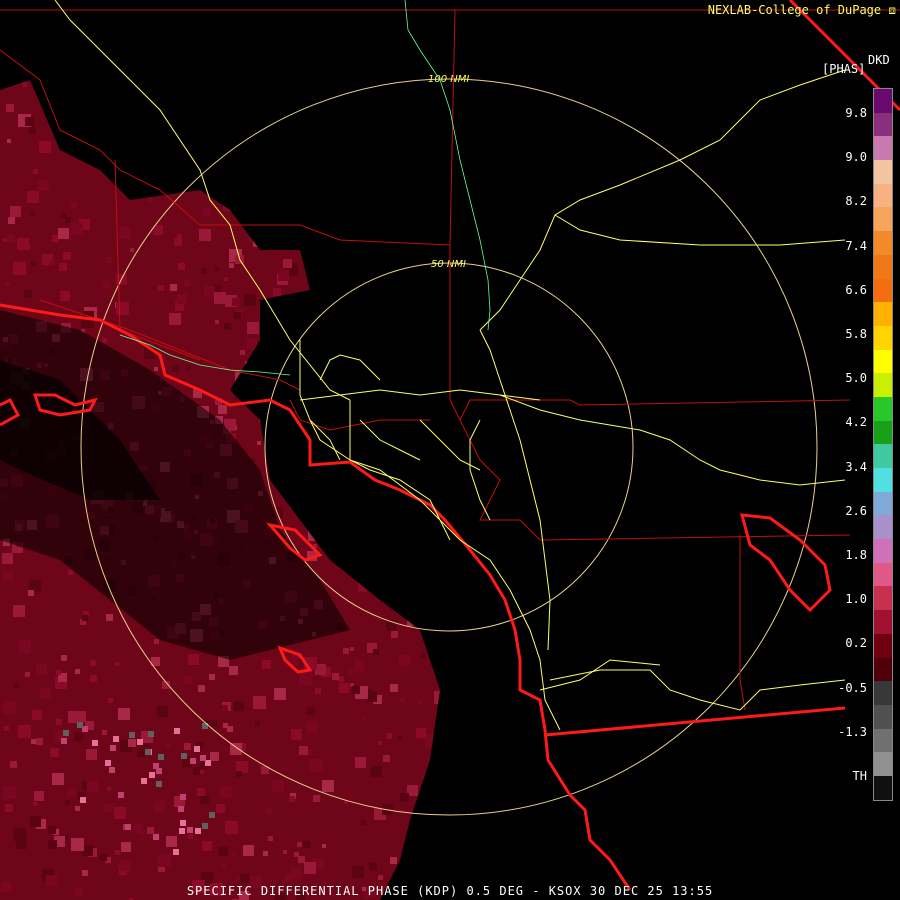 This screenshot has height=900, width=900. What do you see at coordinates (856, 466) in the screenshot?
I see `legend-tick-label: 3.4` at bounding box center [856, 466].